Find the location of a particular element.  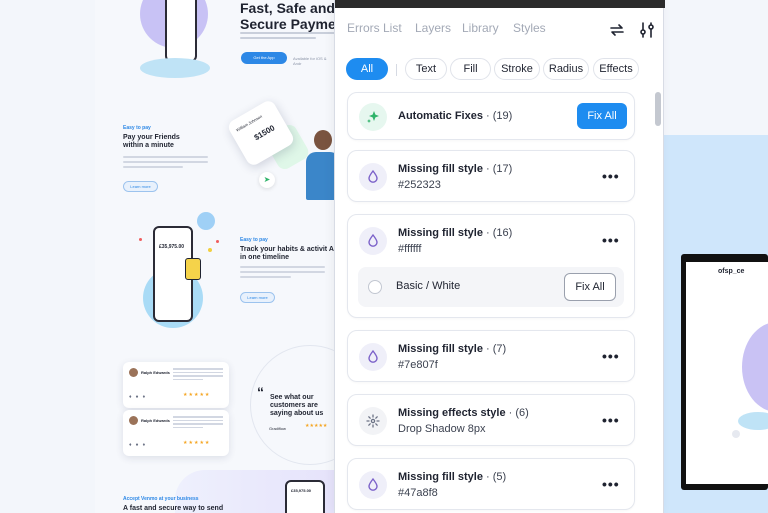

frame-preview: ofsp_ce is located at coordinates (727, 373).